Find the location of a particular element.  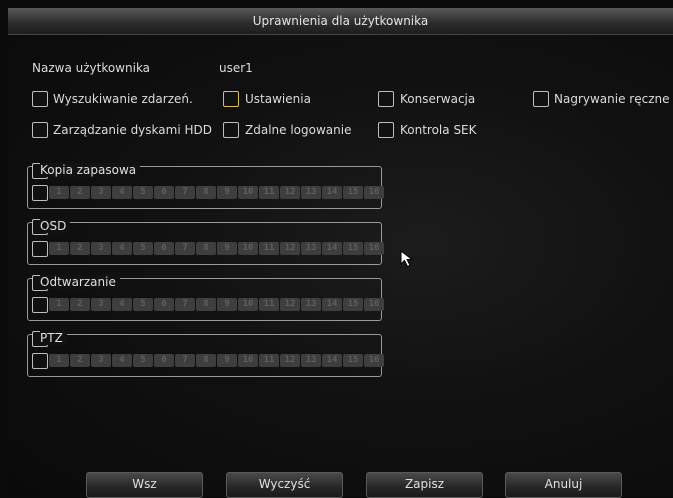

group-title-osd: OSD is located at coordinates (55, 226).